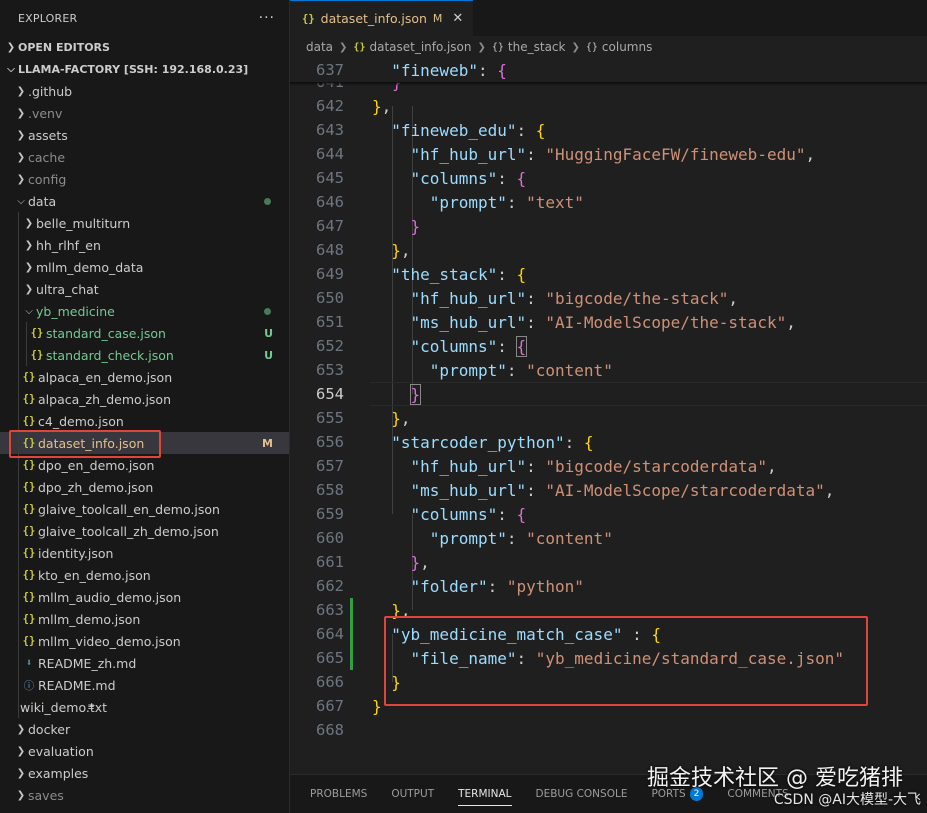 This screenshot has height=813, width=927. I want to click on tree-folder-data: ⌵ data, so click(144, 201).